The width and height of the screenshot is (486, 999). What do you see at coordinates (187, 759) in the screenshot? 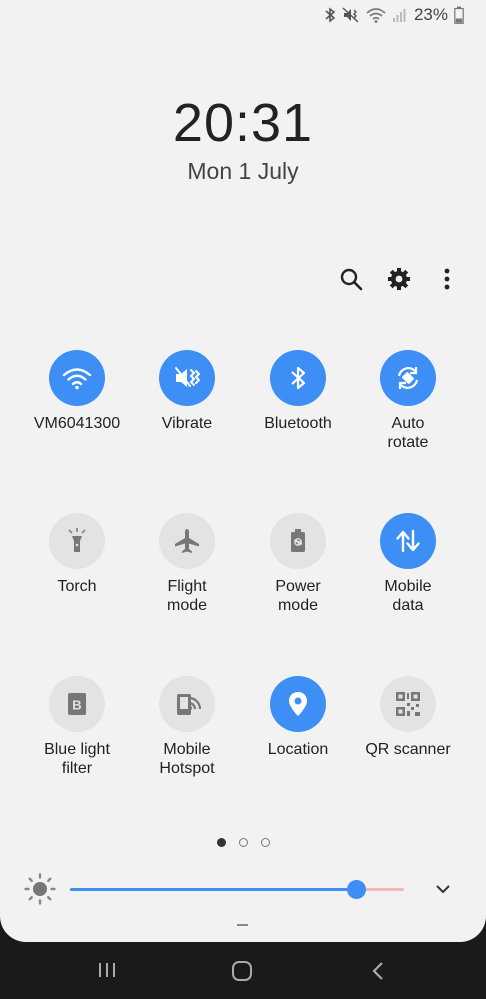
I see `tile-label: Mobile Hotspot` at bounding box center [187, 759].